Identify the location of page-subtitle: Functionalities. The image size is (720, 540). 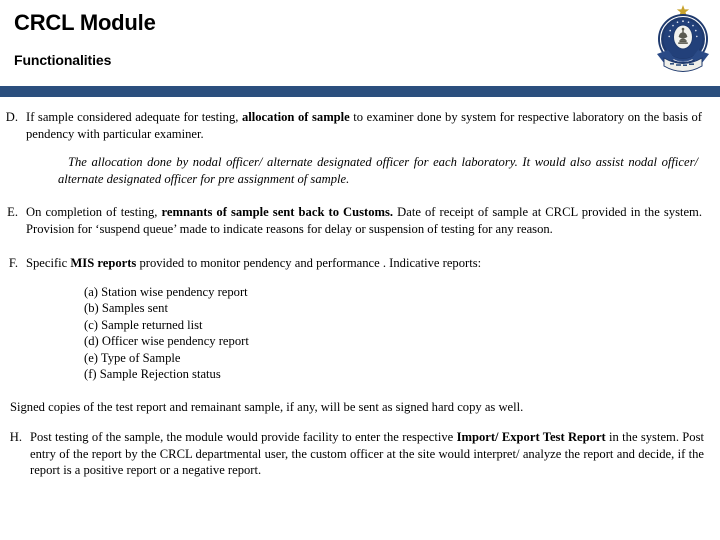
(63, 60).